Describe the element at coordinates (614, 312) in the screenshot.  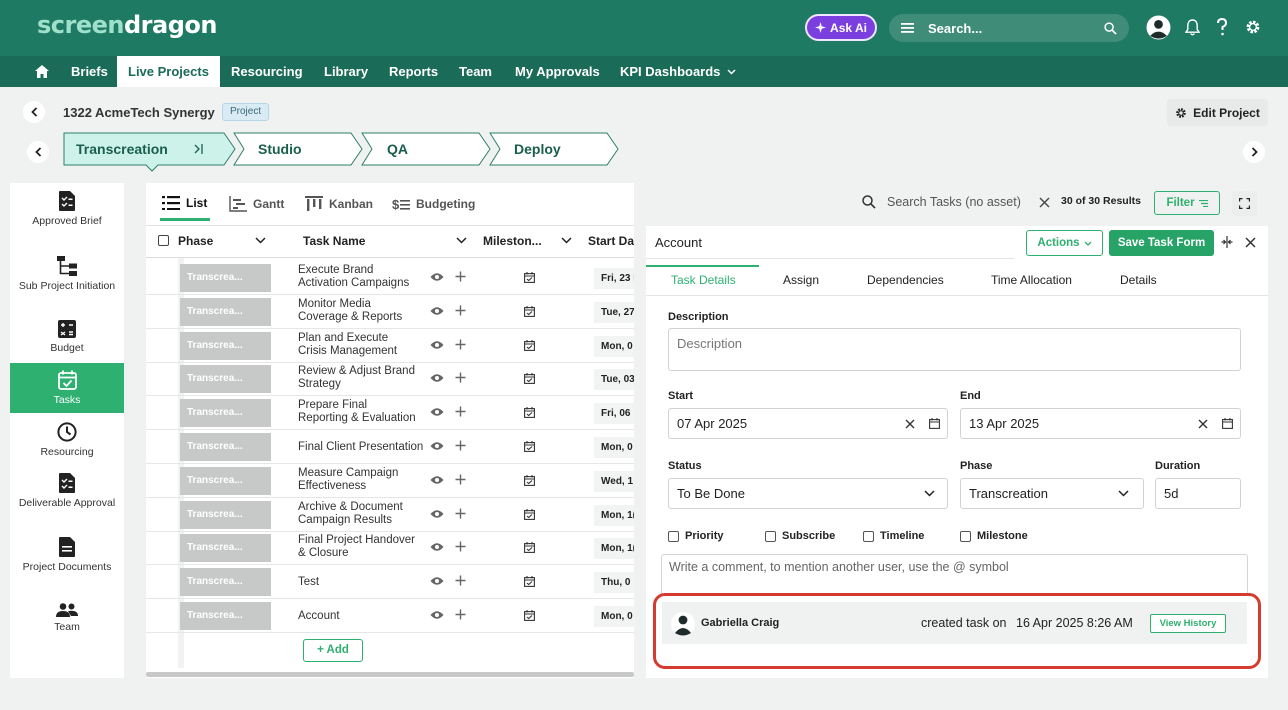
I see `start-date: Tue, 27` at that location.